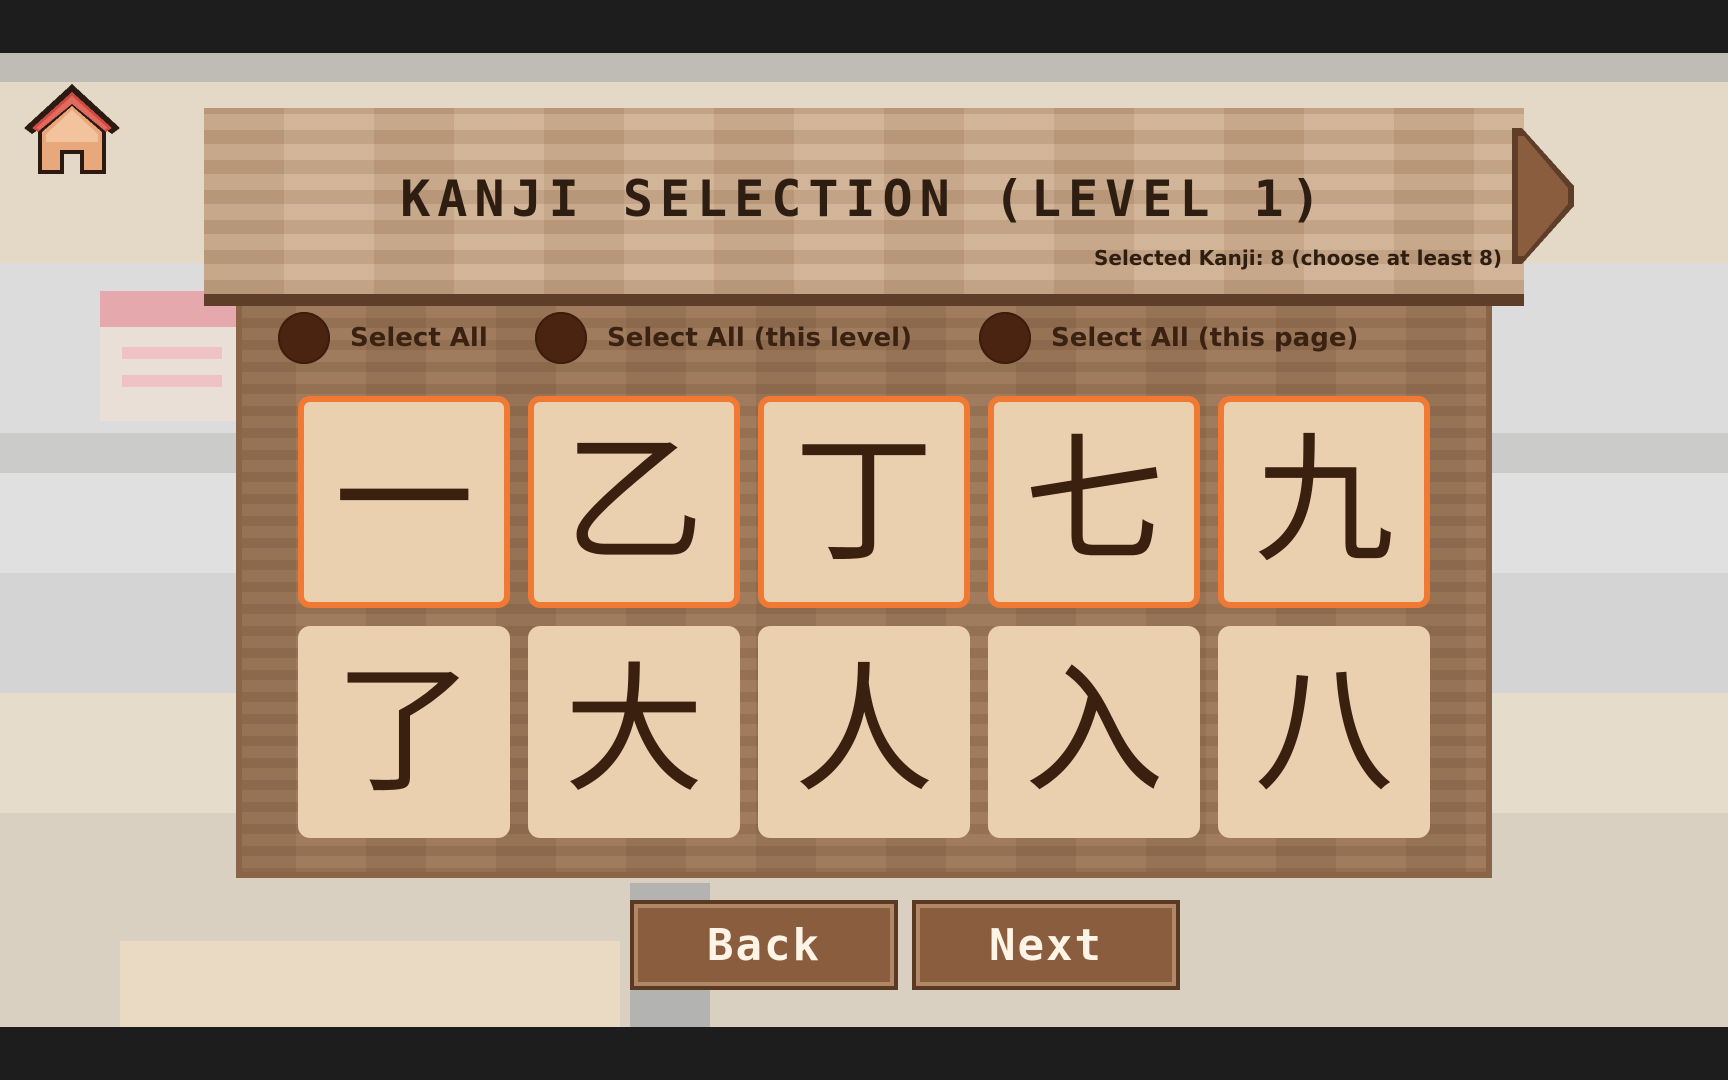 This screenshot has height=1080, width=1728. I want to click on kanji-character: 七, so click(1093, 501).